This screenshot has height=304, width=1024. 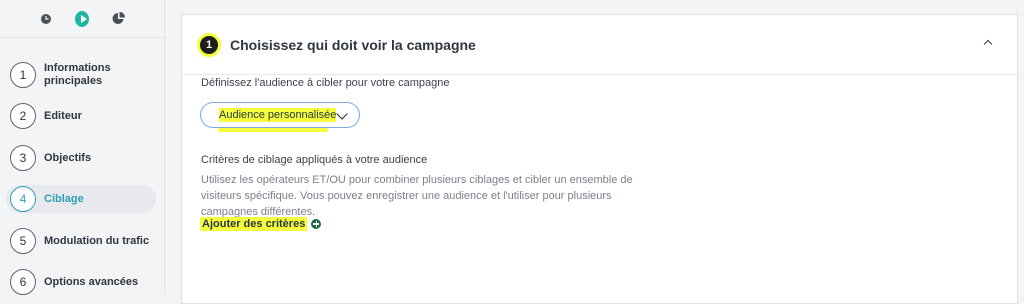 What do you see at coordinates (77, 74) in the screenshot?
I see `step-label: Informations principales` at bounding box center [77, 74].